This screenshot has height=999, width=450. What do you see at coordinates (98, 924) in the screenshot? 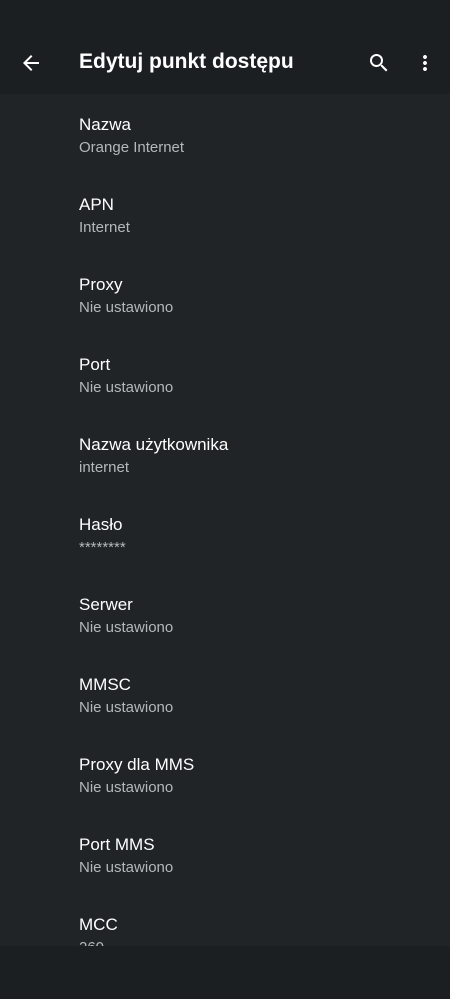
I see `setting-title: MCC` at bounding box center [98, 924].